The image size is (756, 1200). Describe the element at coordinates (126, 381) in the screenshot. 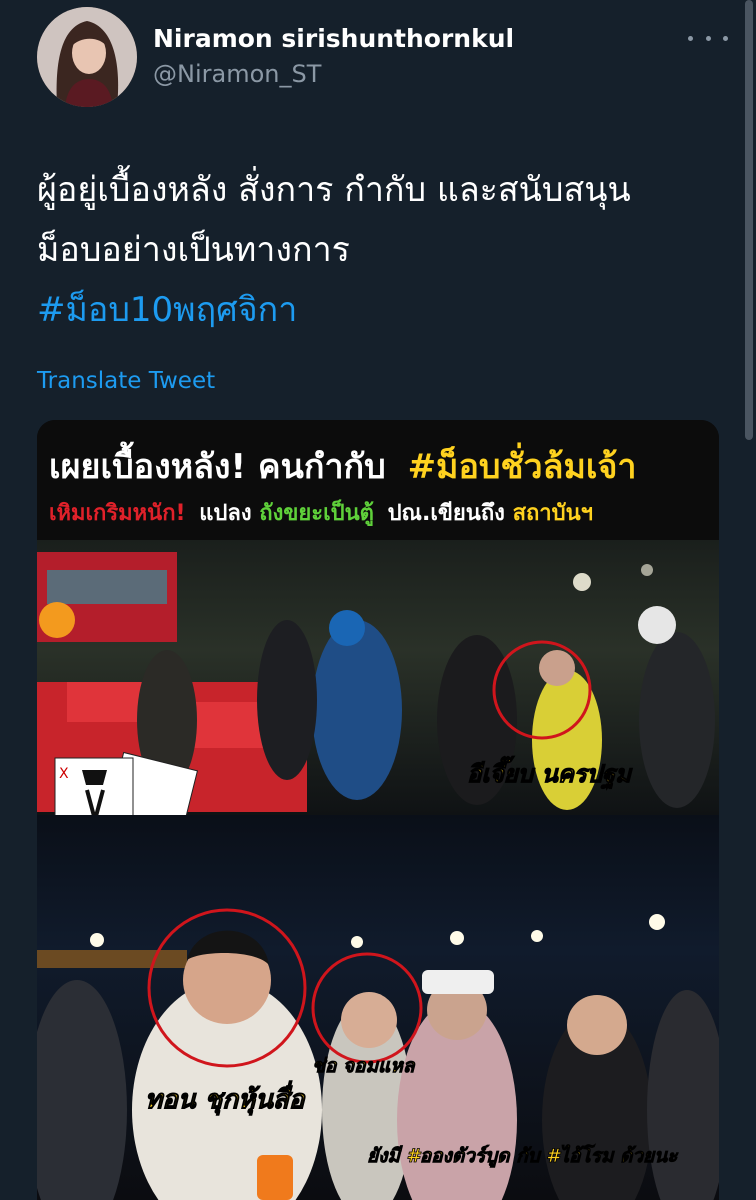

I see `translate-tweet-link: Translate Tweet` at that location.